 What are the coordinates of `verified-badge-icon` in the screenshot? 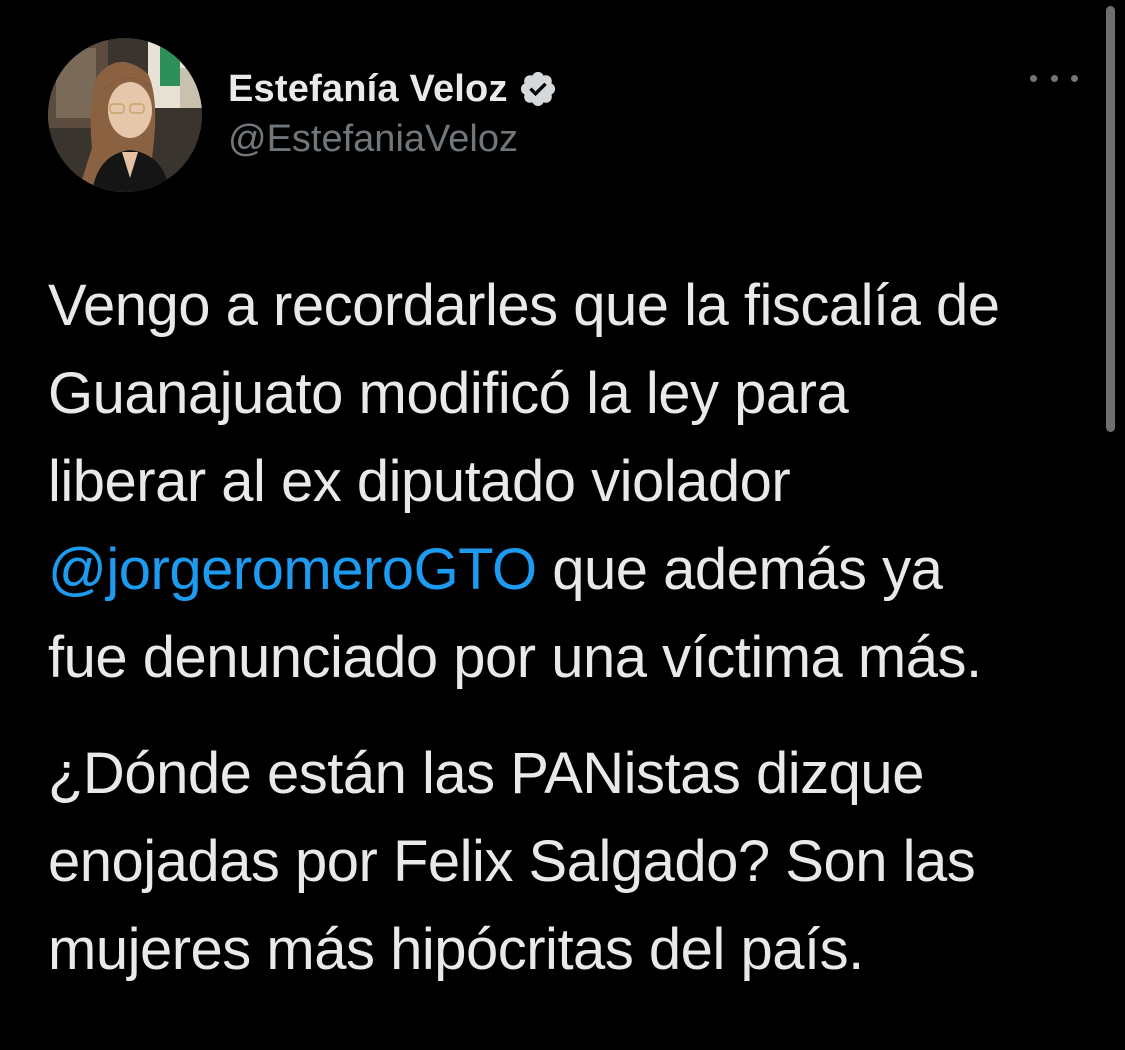 It's located at (538, 89).